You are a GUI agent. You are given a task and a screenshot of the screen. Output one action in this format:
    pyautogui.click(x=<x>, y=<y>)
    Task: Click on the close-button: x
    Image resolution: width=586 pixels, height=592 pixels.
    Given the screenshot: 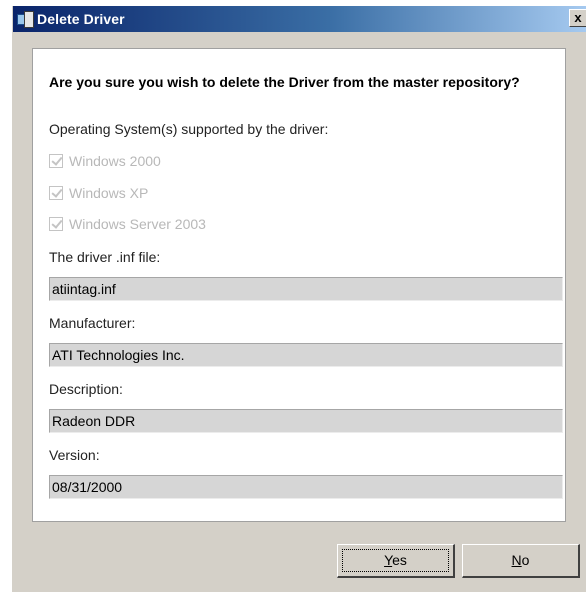 What is the action you would take?
    pyautogui.click(x=577, y=18)
    